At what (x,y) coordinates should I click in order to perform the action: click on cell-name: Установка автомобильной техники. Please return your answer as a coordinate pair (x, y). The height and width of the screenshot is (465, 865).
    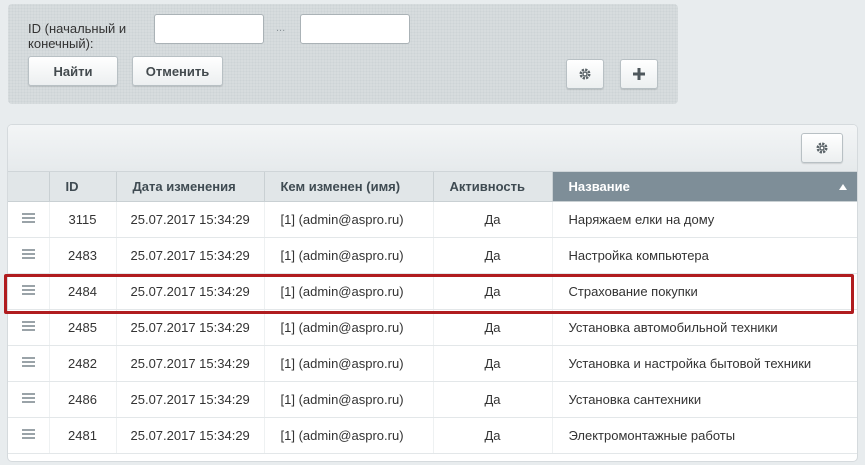
    Looking at the image, I should click on (704, 327).